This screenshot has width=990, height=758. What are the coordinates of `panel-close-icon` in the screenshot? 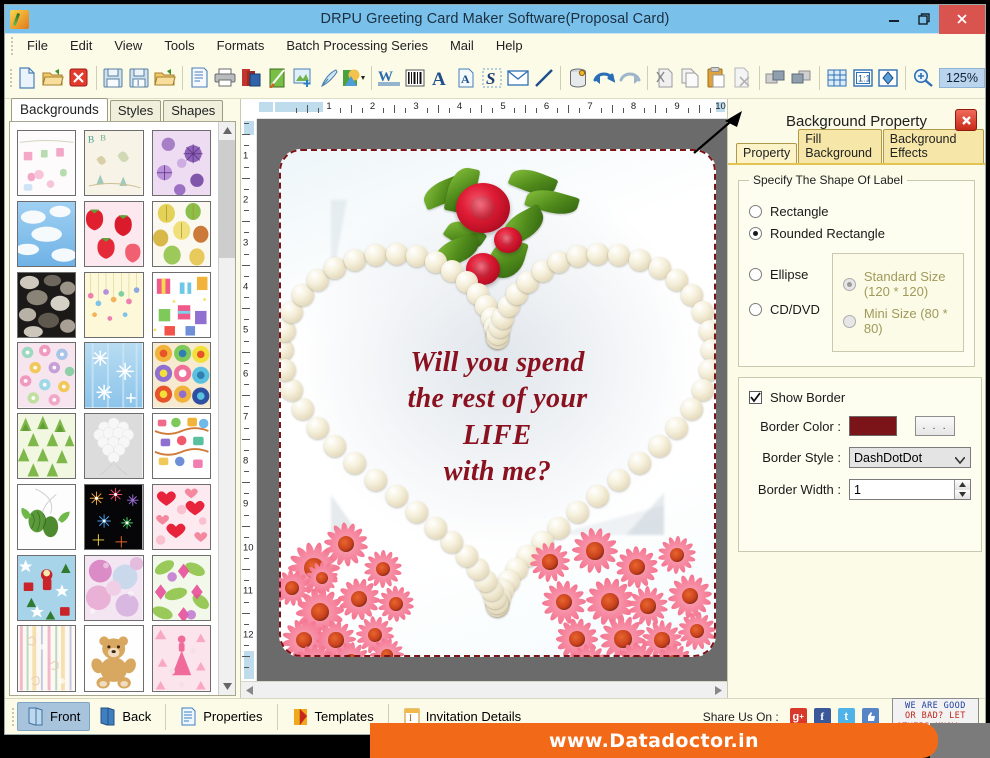 It's located at (966, 120).